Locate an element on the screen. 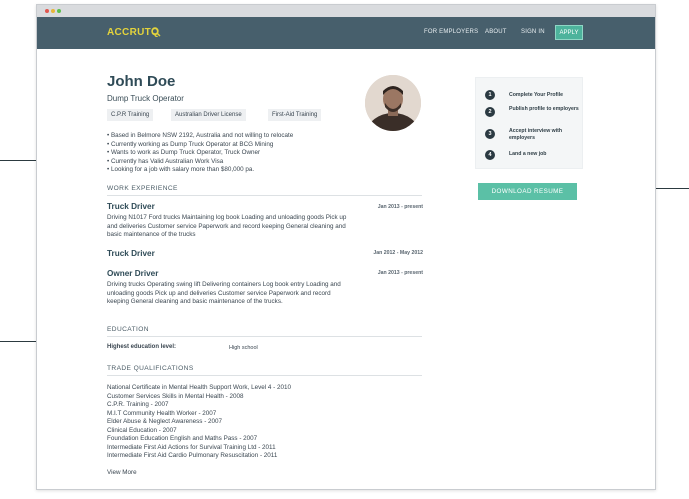  step-number: 4 is located at coordinates (490, 155).